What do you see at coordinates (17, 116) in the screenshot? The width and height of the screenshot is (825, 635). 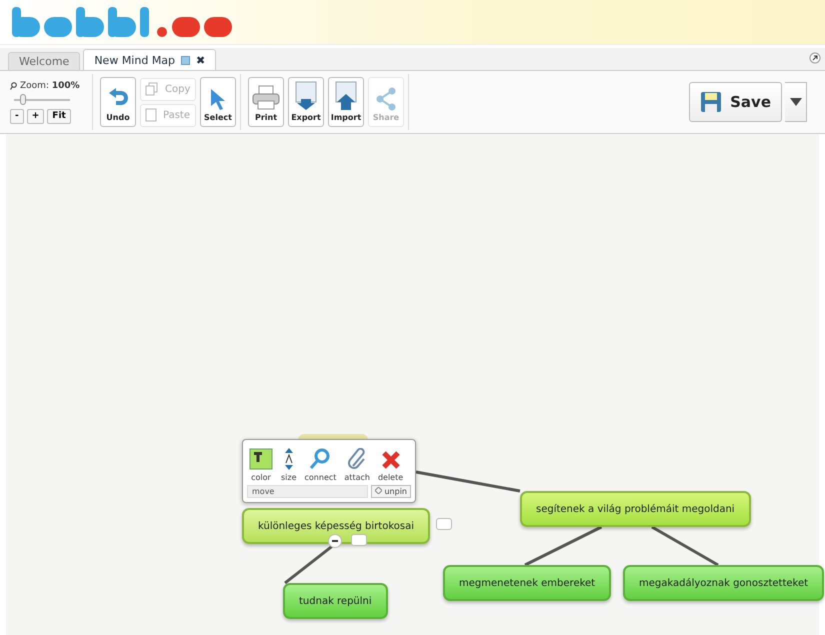 I see `zoom-button: -` at bounding box center [17, 116].